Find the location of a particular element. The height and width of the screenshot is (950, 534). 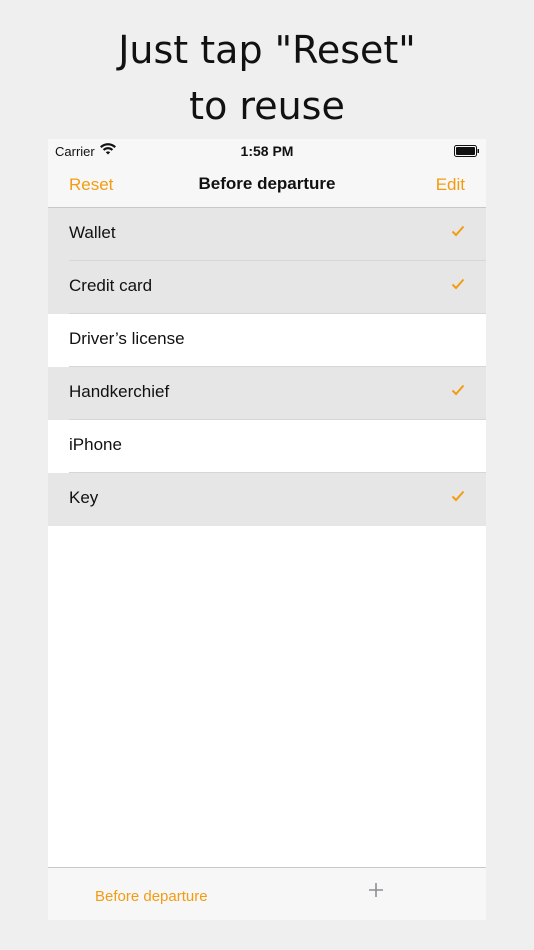

status-time: 1:58 PM is located at coordinates (267, 151).